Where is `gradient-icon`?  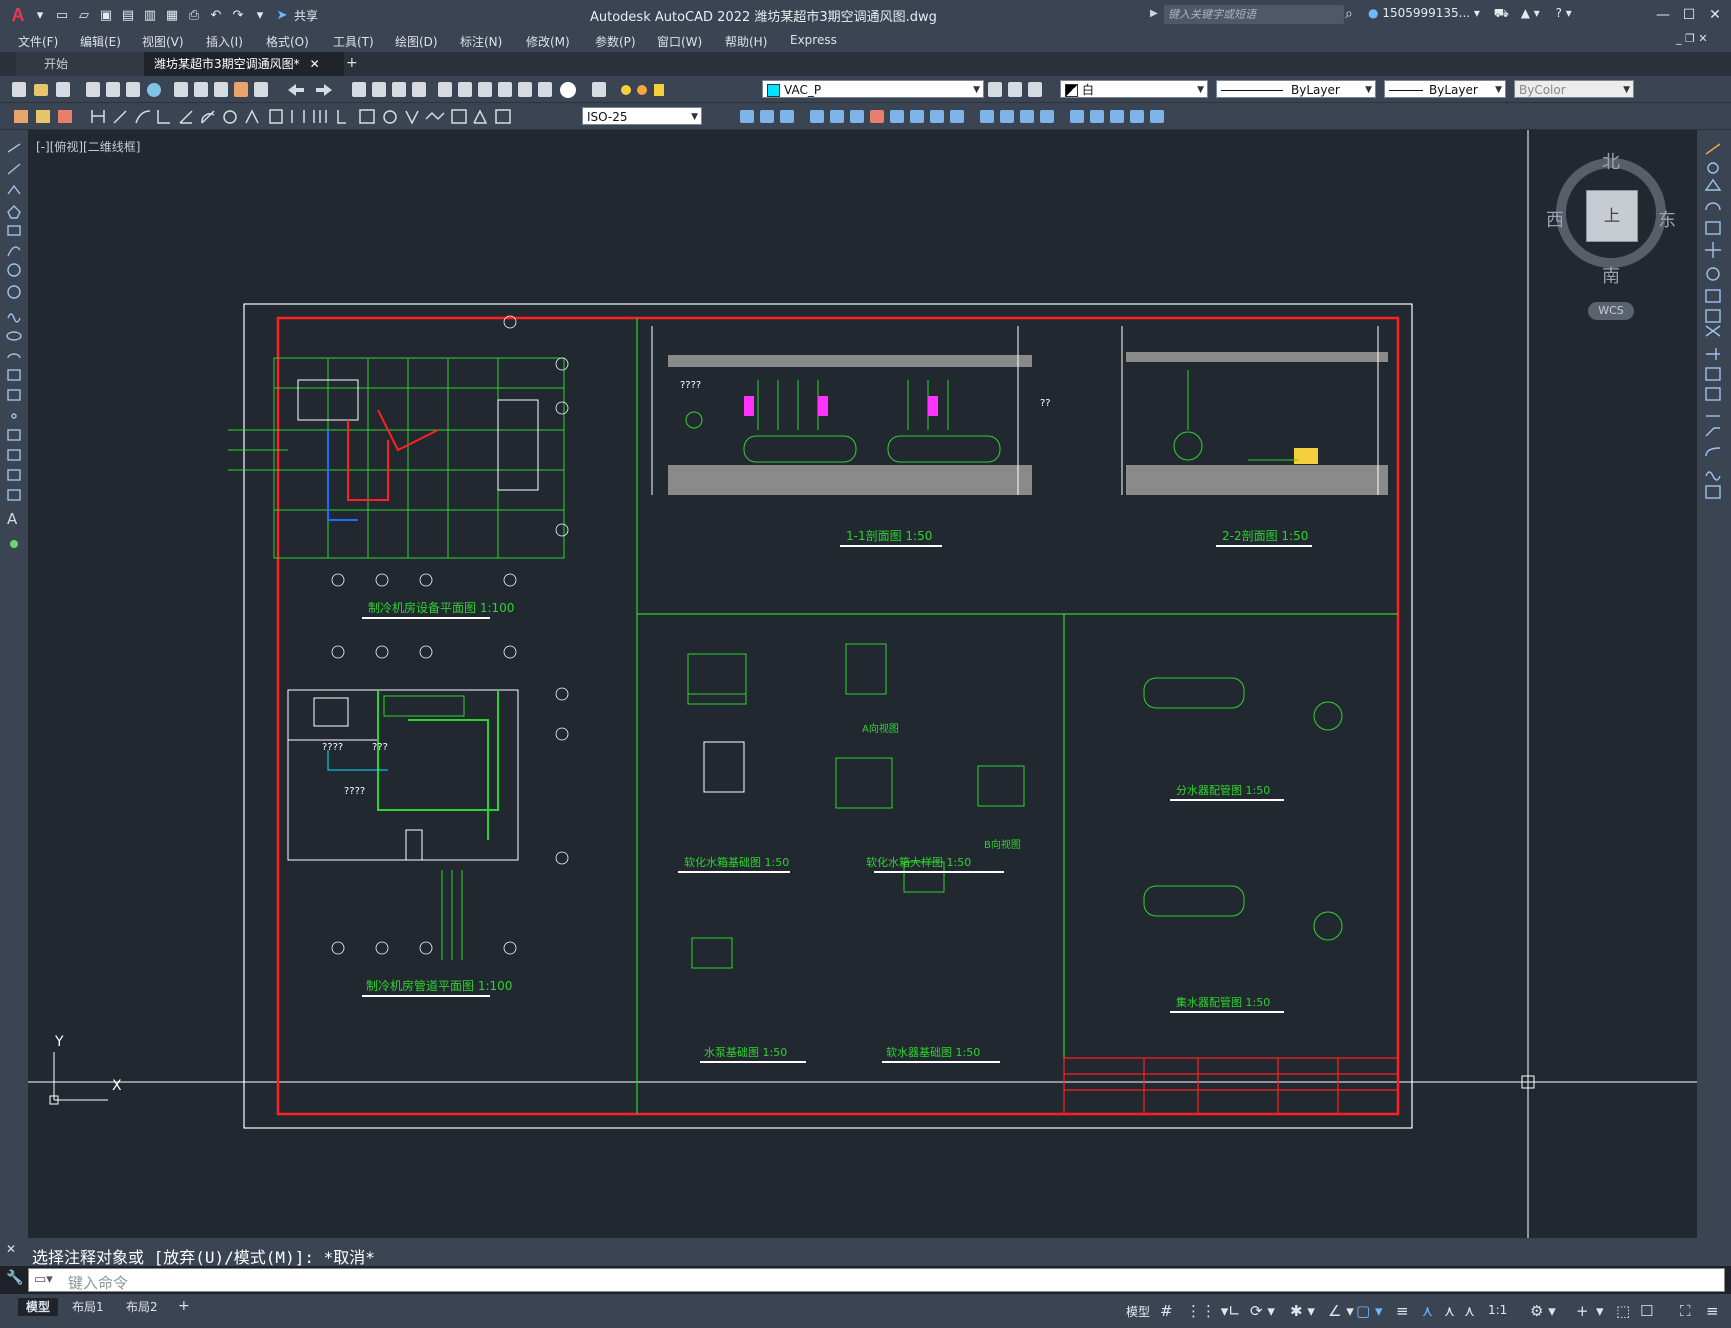
gradient-icon is located at coordinates (14, 455).